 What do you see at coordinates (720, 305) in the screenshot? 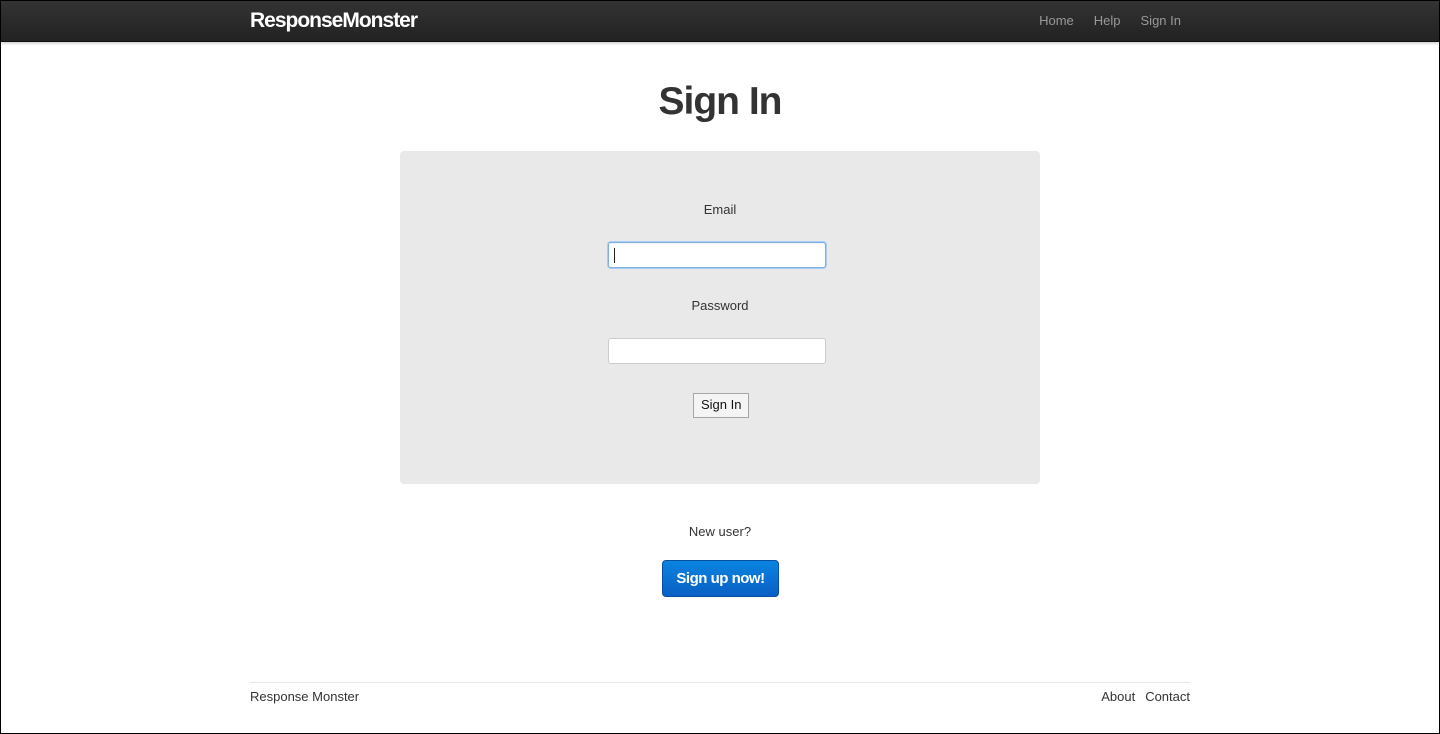
I see `password-label: Password` at bounding box center [720, 305].